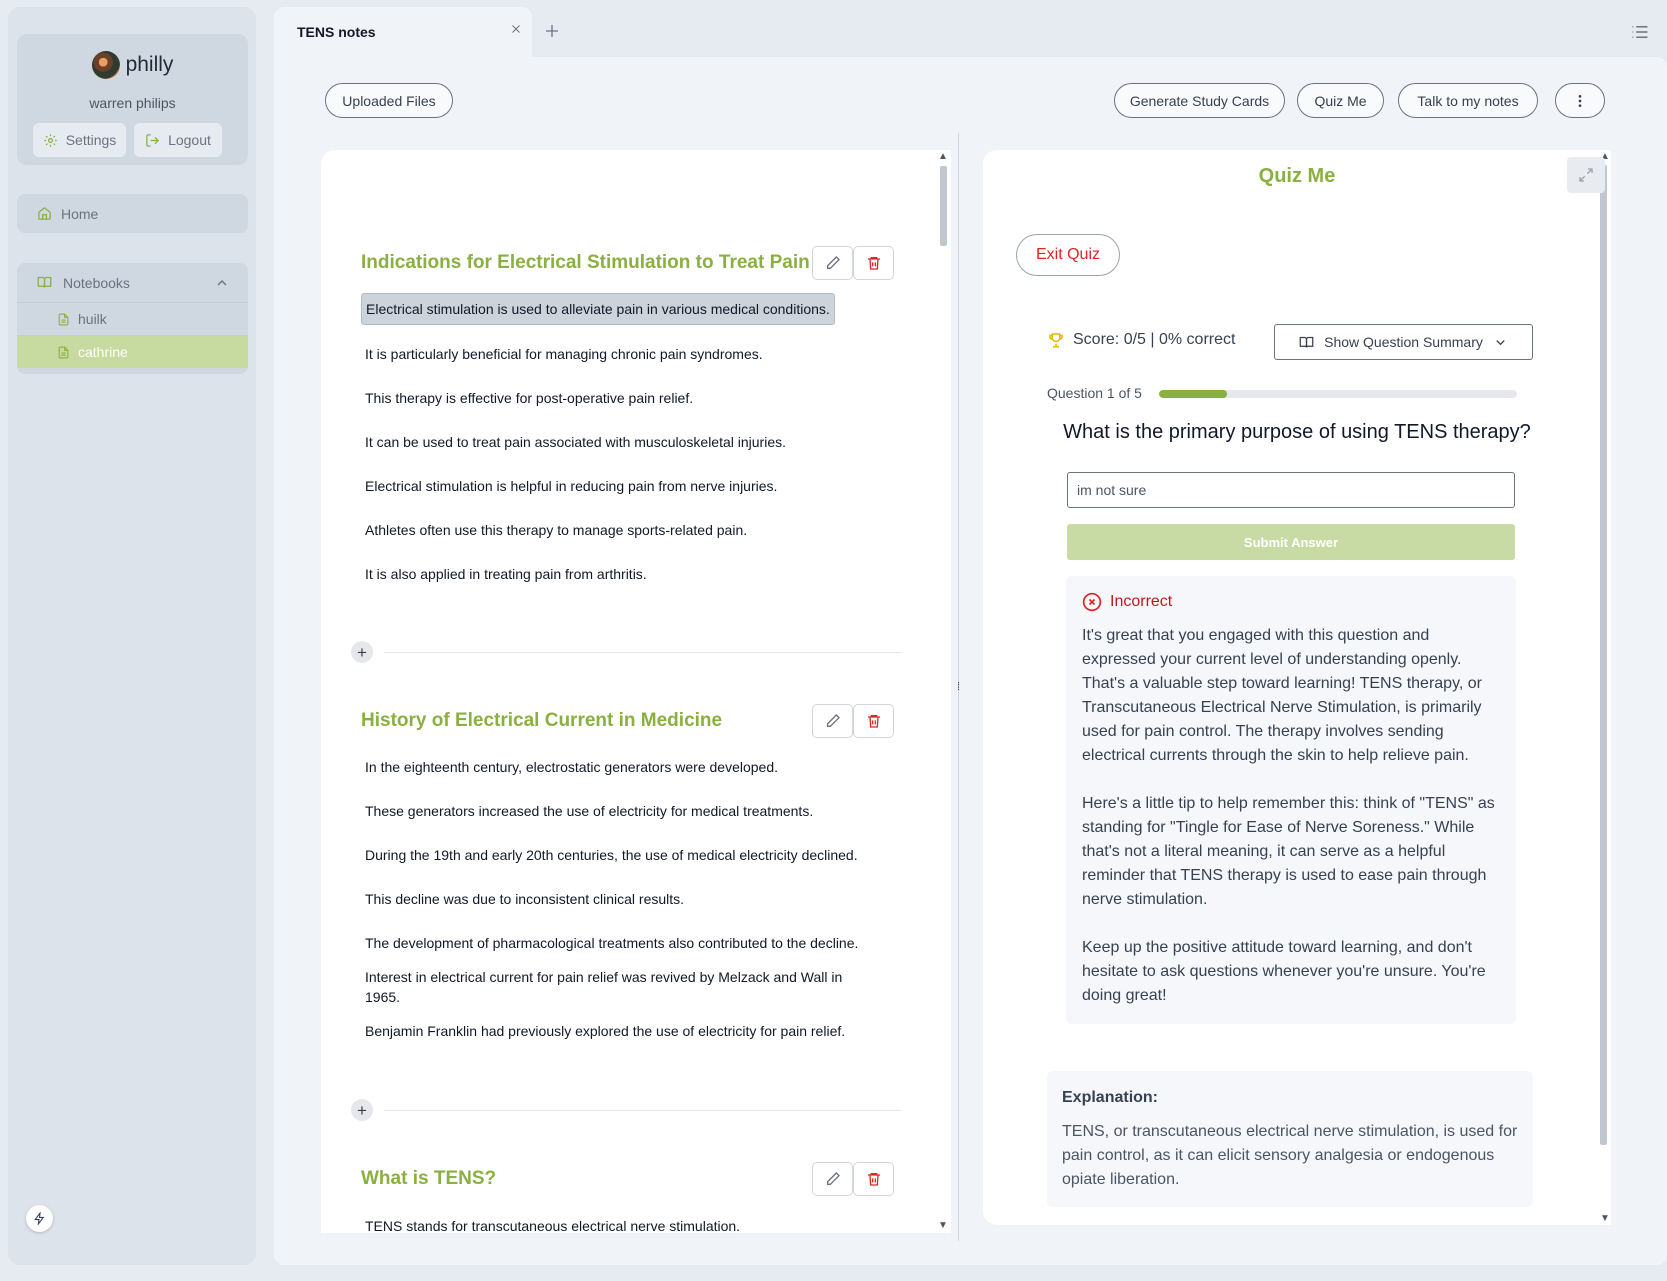 The height and width of the screenshot is (1281, 1667). I want to click on logout-button: Logout, so click(178, 140).